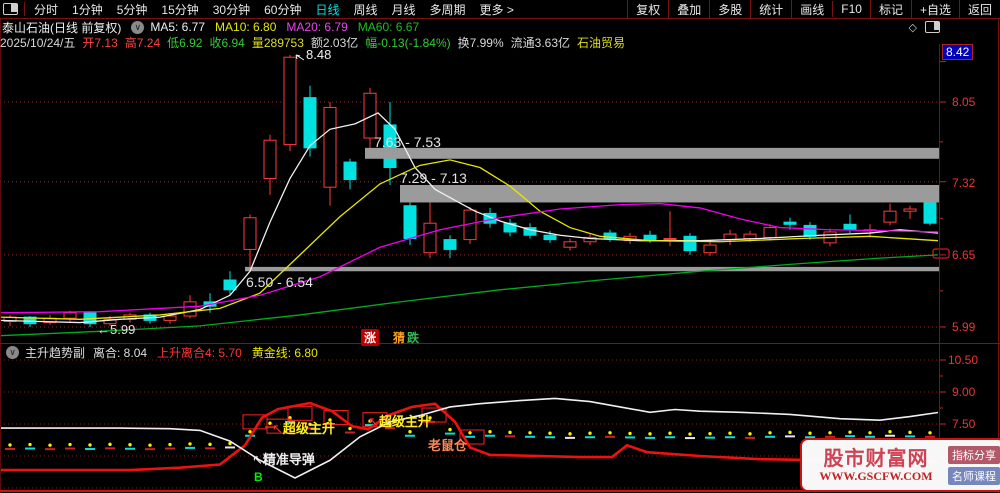 Image resolution: width=1000 pixels, height=493 pixels. What do you see at coordinates (179, 9) in the screenshot?
I see `tab-15min: 15分钟` at bounding box center [179, 9].